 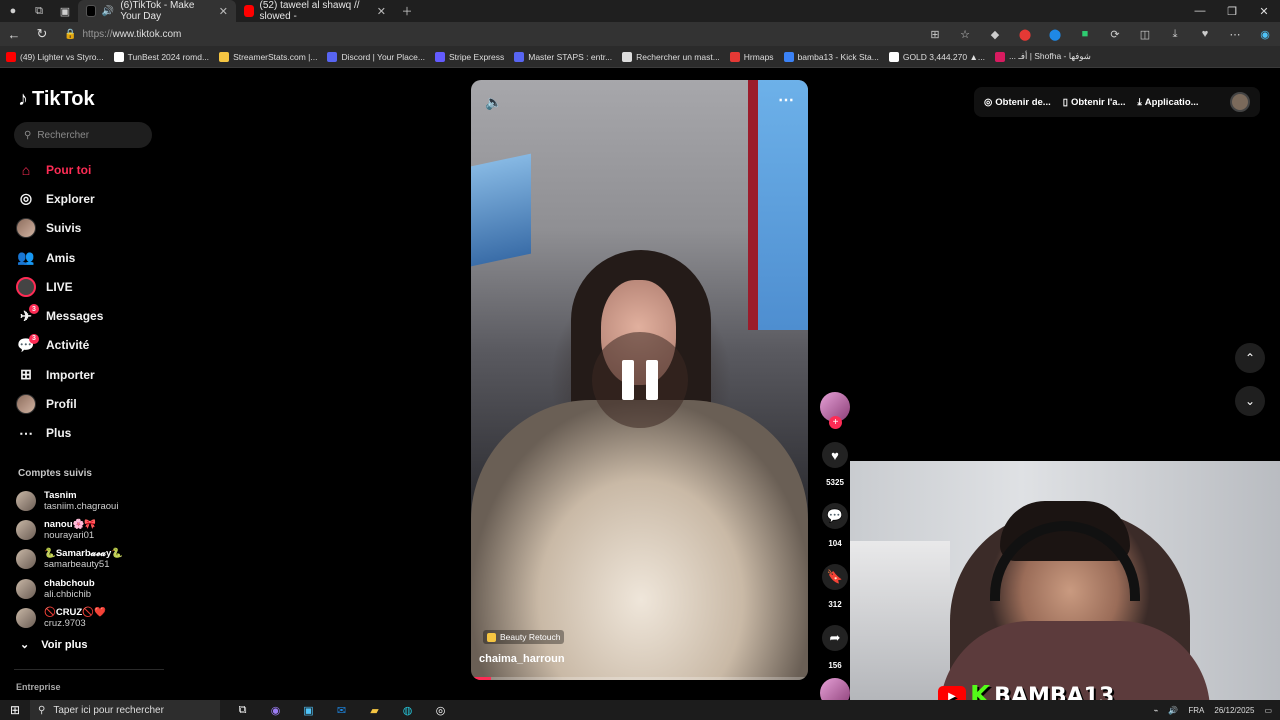 I want to click on entreprise-link: Entreprise, so click(x=38, y=687).